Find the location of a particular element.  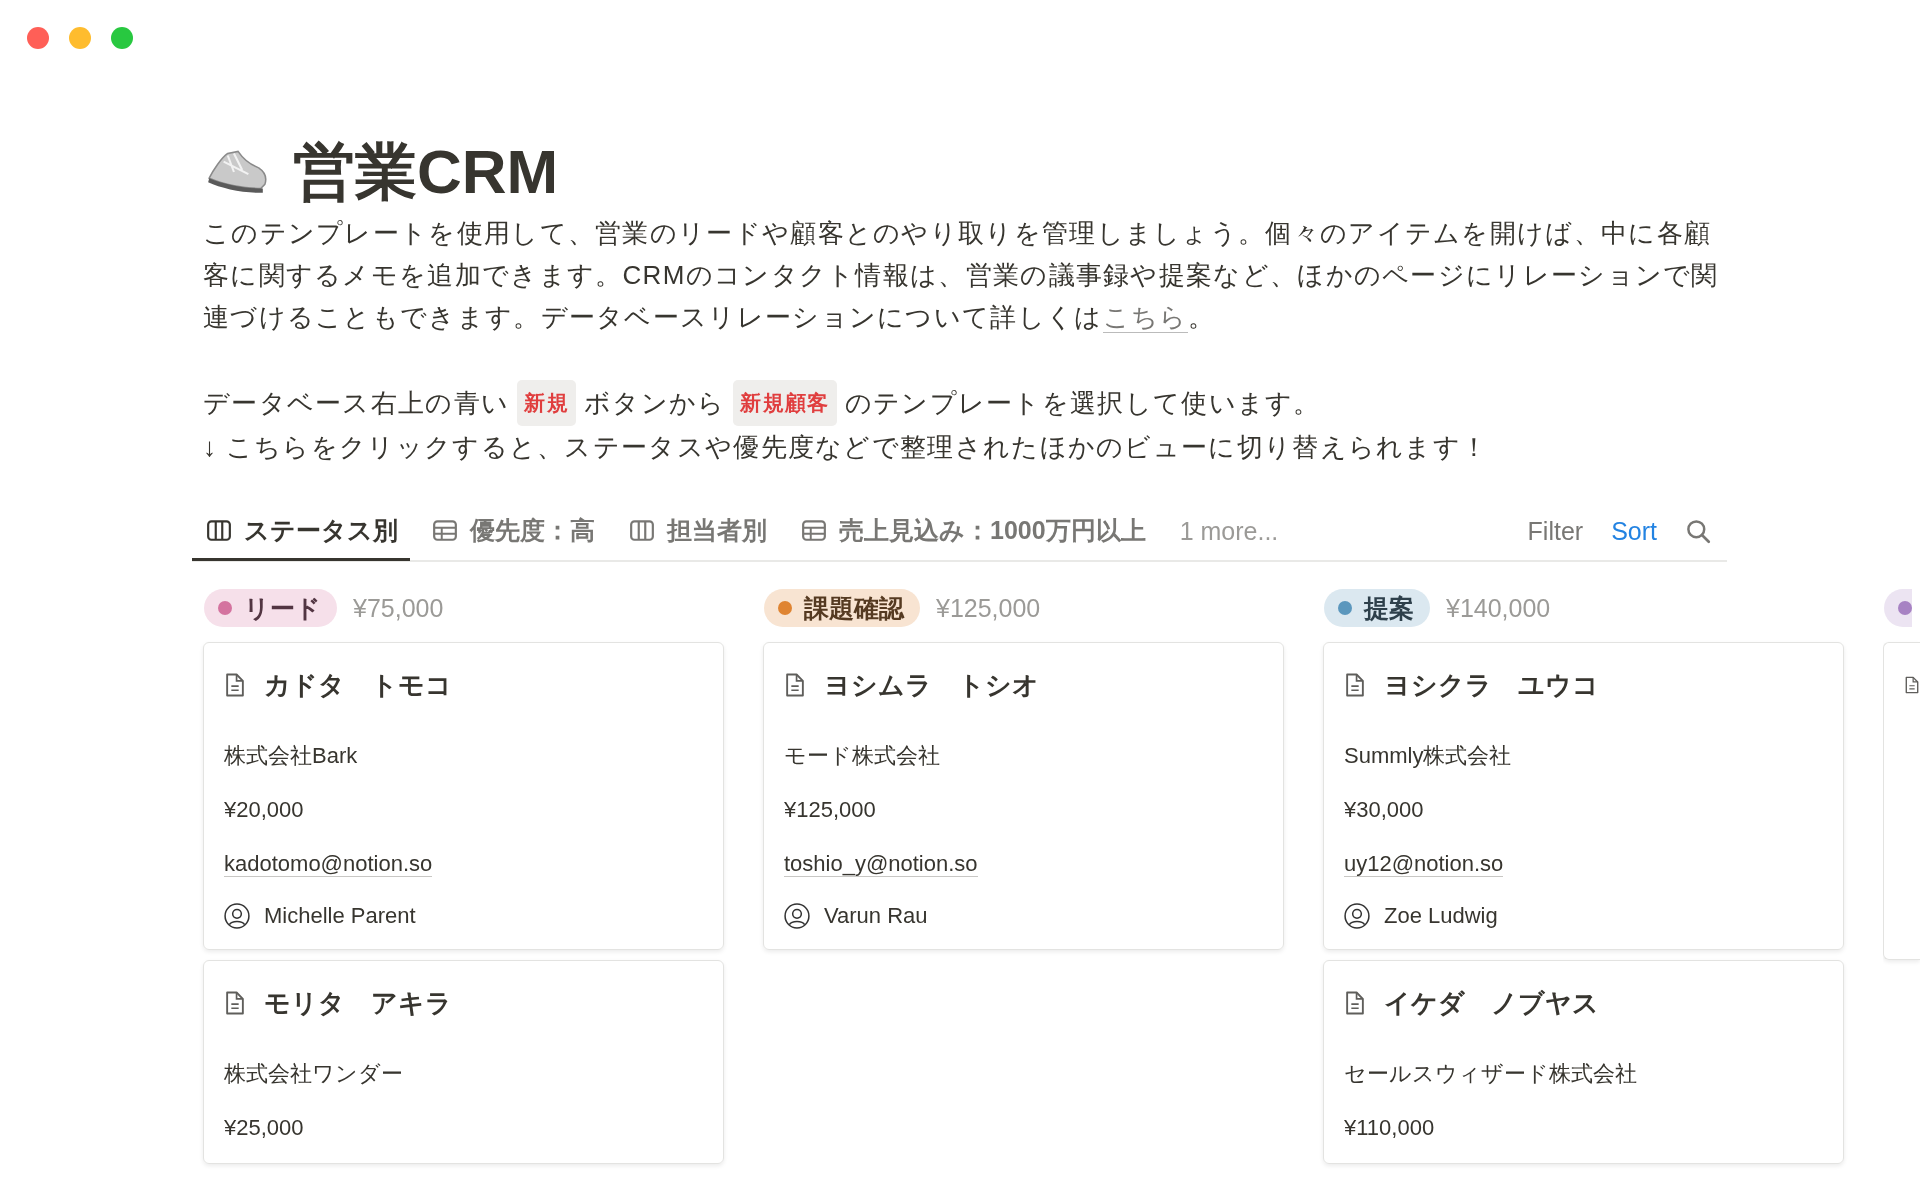

hint-text: ↓ こちらをクリックすると、ステータスや優先度などで整理されたほかのビューに切り替えられます！ is located at coordinates (846, 447).